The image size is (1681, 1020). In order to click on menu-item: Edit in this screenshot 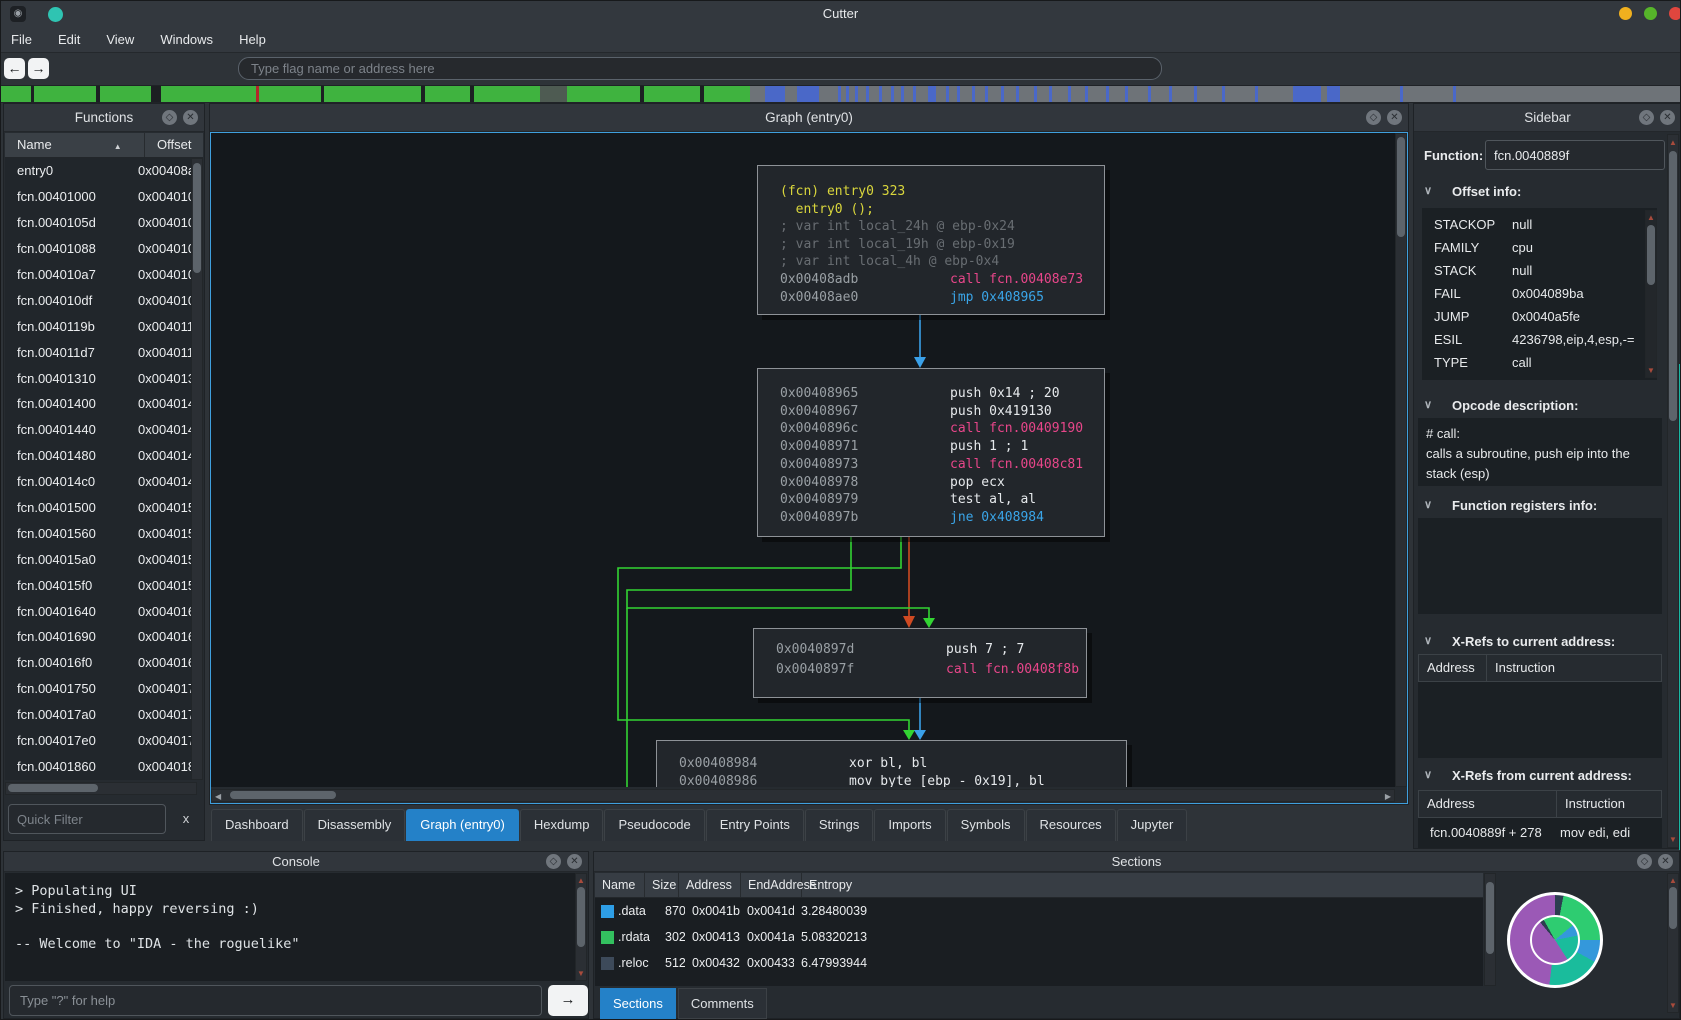, I will do `click(69, 39)`.